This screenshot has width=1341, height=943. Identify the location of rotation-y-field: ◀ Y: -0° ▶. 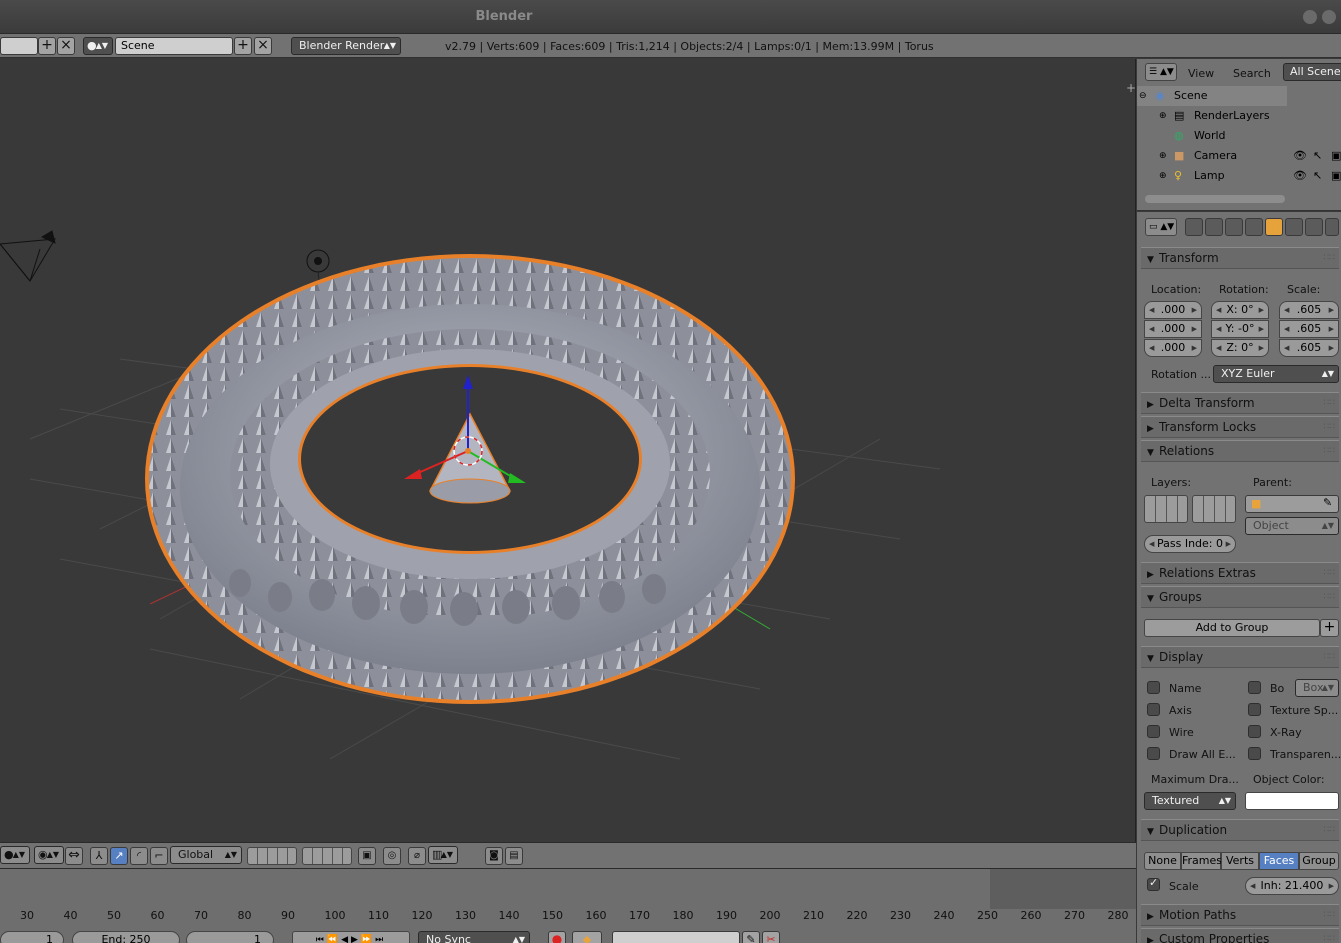
(1240, 329).